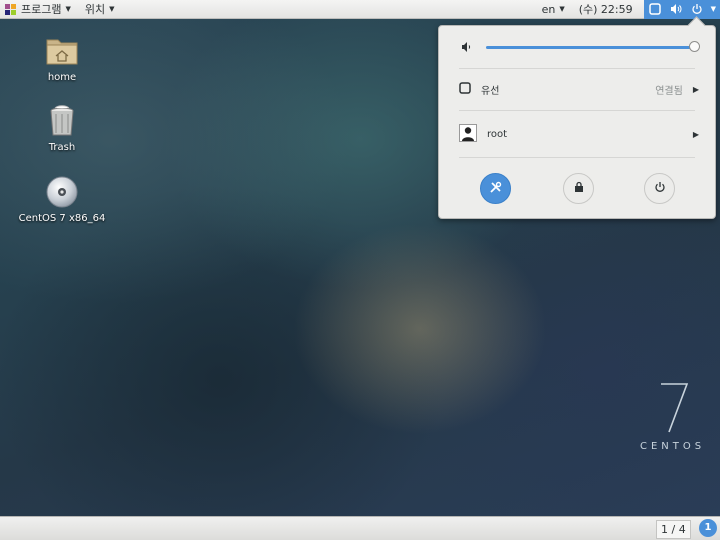 The image size is (720, 540). Describe the element at coordinates (675, 408) in the screenshot. I see `centos-version-mark` at that location.